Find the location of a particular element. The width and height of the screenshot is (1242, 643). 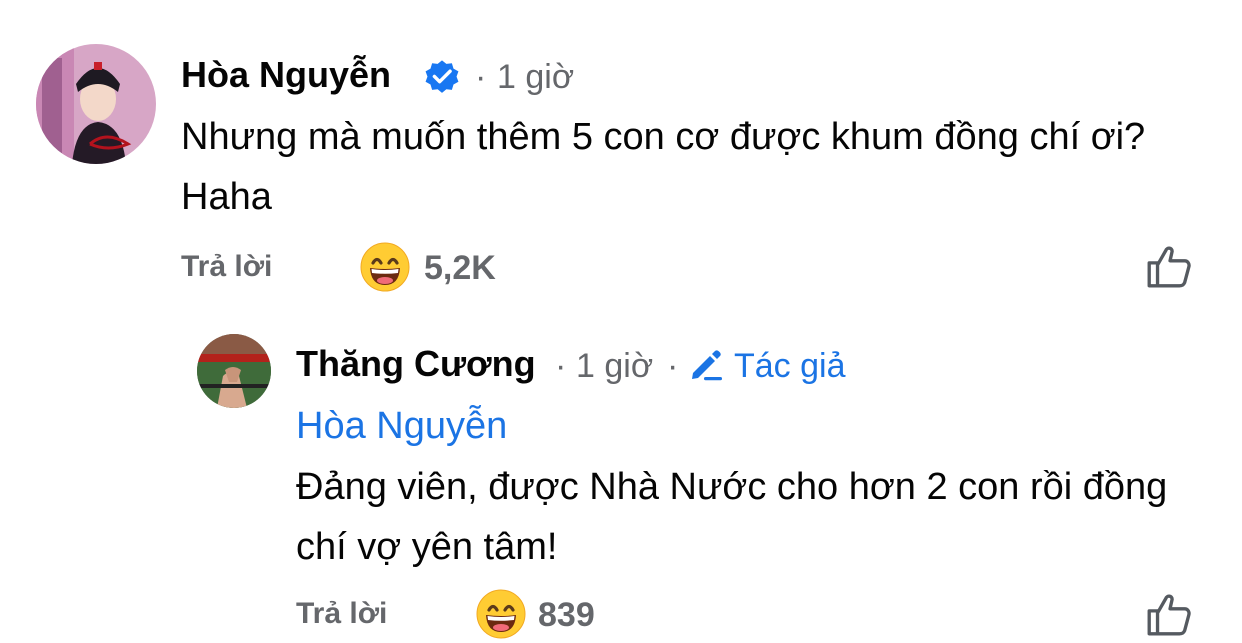

comment-time: 1 giờ is located at coordinates (535, 77).